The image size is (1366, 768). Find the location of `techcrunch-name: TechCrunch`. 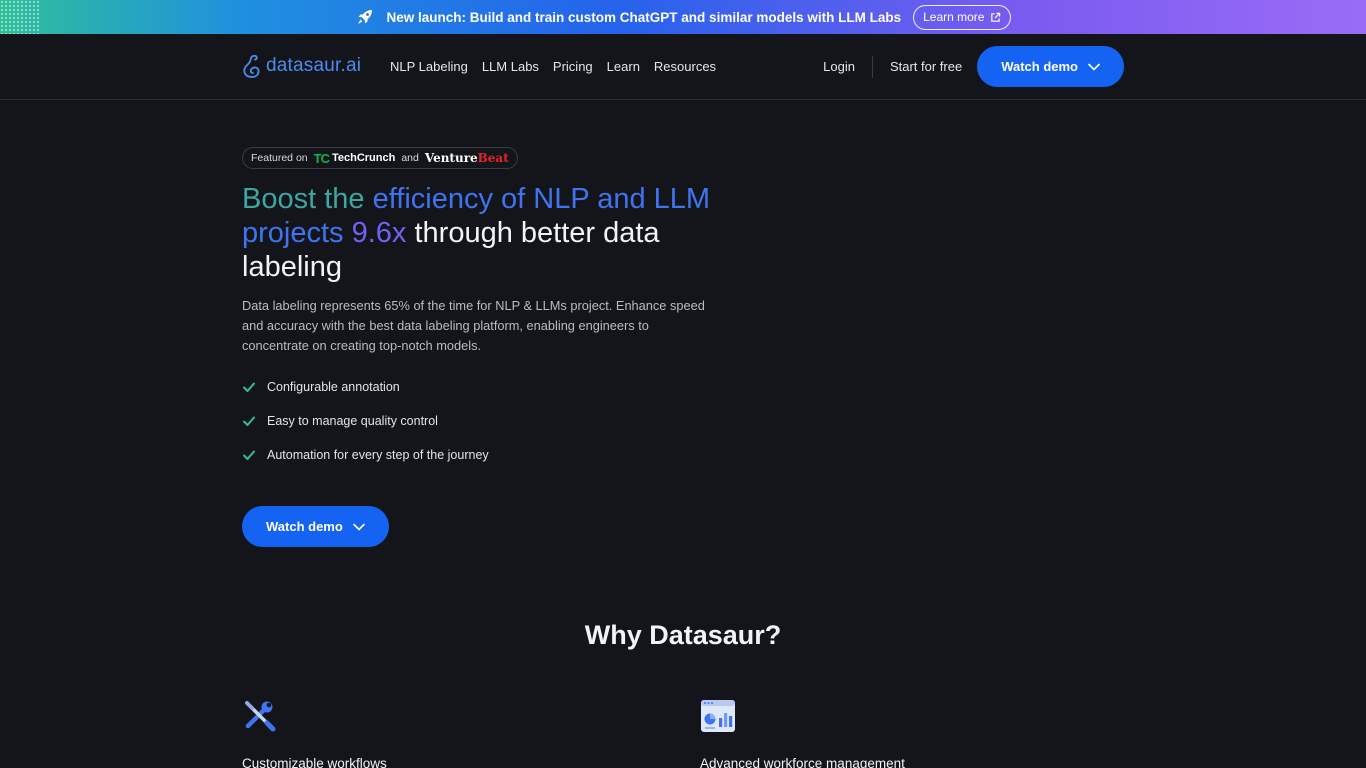

techcrunch-name: TechCrunch is located at coordinates (363, 158).